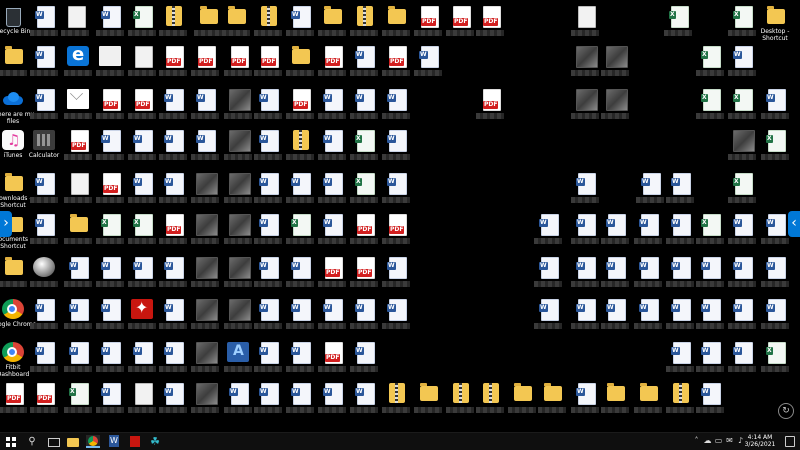 Image resolution: width=800 pixels, height=450 pixels. I want to click on chrome-taskbar-icon, so click(93, 441).